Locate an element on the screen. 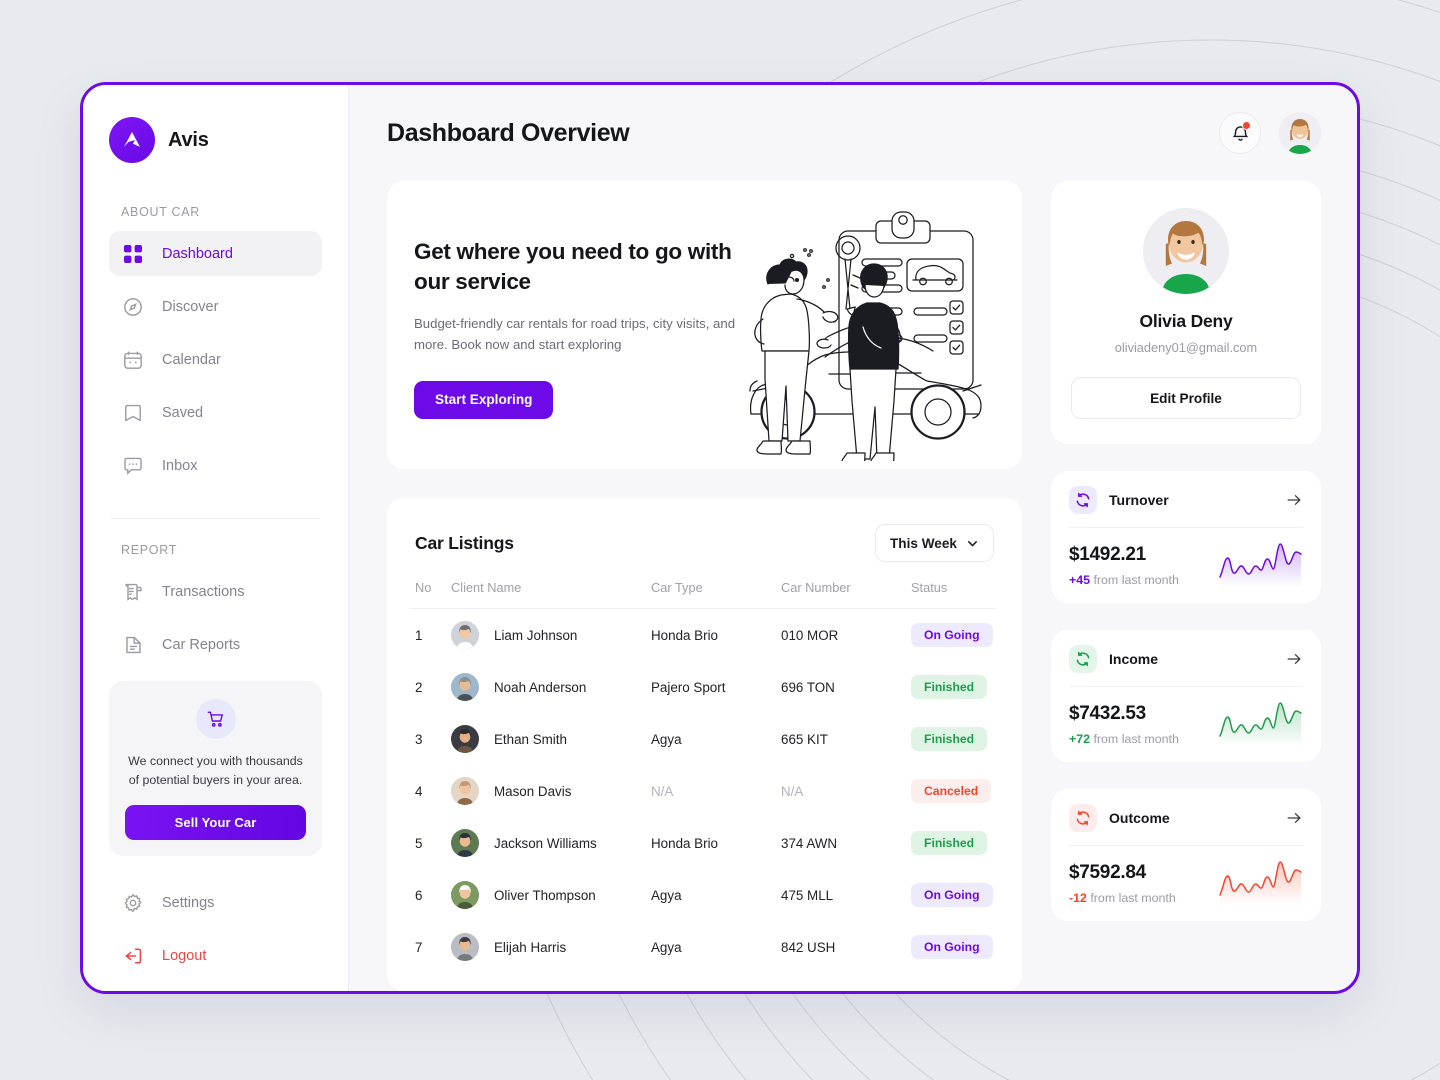 This screenshot has height=1080, width=1440. table-row: 4 Mason Davis N/A N/A Canceled is located at coordinates (702, 791).